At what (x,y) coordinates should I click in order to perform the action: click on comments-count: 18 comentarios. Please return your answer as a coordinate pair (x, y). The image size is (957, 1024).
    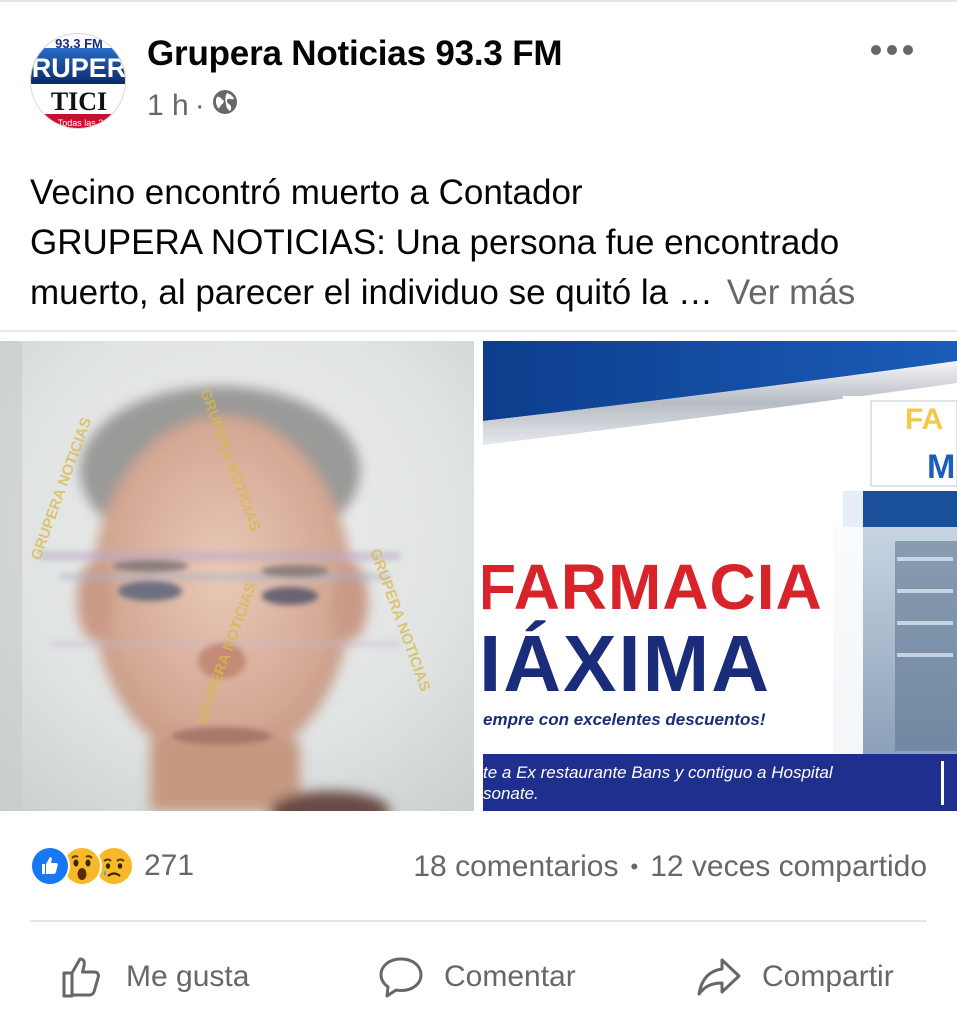
    Looking at the image, I should click on (515, 867).